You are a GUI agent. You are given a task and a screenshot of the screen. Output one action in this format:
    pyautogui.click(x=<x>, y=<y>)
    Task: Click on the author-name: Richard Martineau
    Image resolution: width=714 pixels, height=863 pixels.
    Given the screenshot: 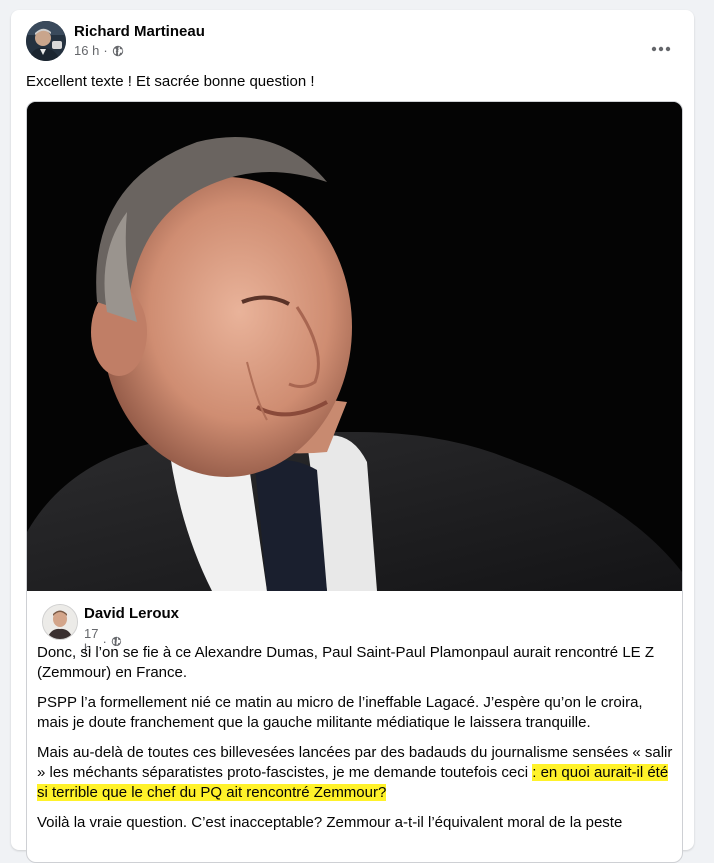 What is the action you would take?
    pyautogui.click(x=139, y=31)
    